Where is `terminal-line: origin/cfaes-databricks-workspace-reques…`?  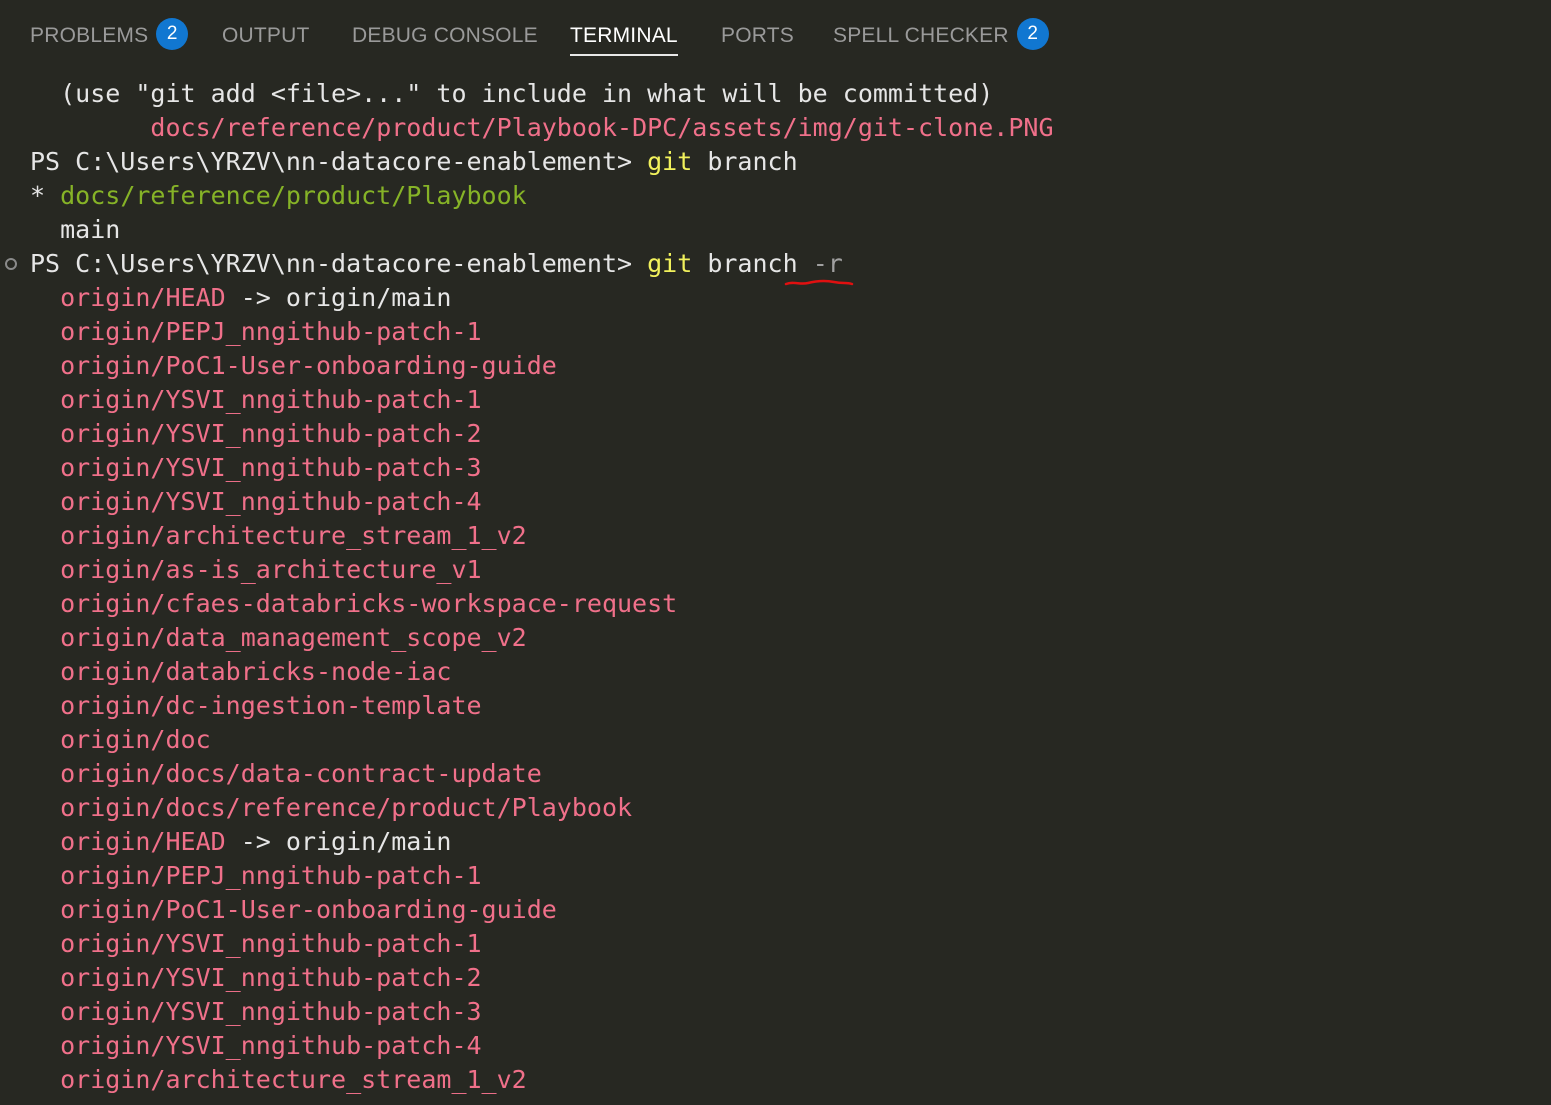
terminal-line: origin/cfaes-databricks-workspace-reques… is located at coordinates (353, 604).